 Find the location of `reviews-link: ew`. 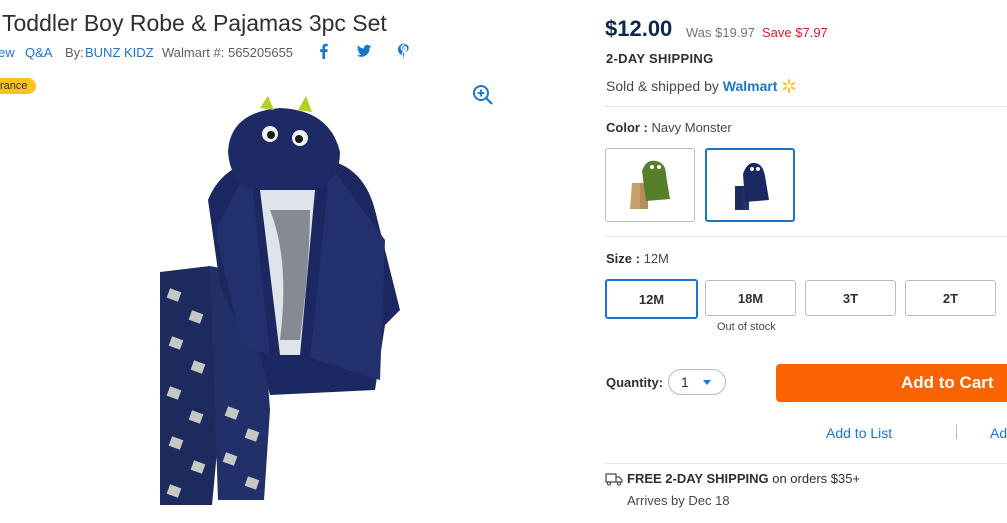

reviews-link: ew is located at coordinates (7, 52).